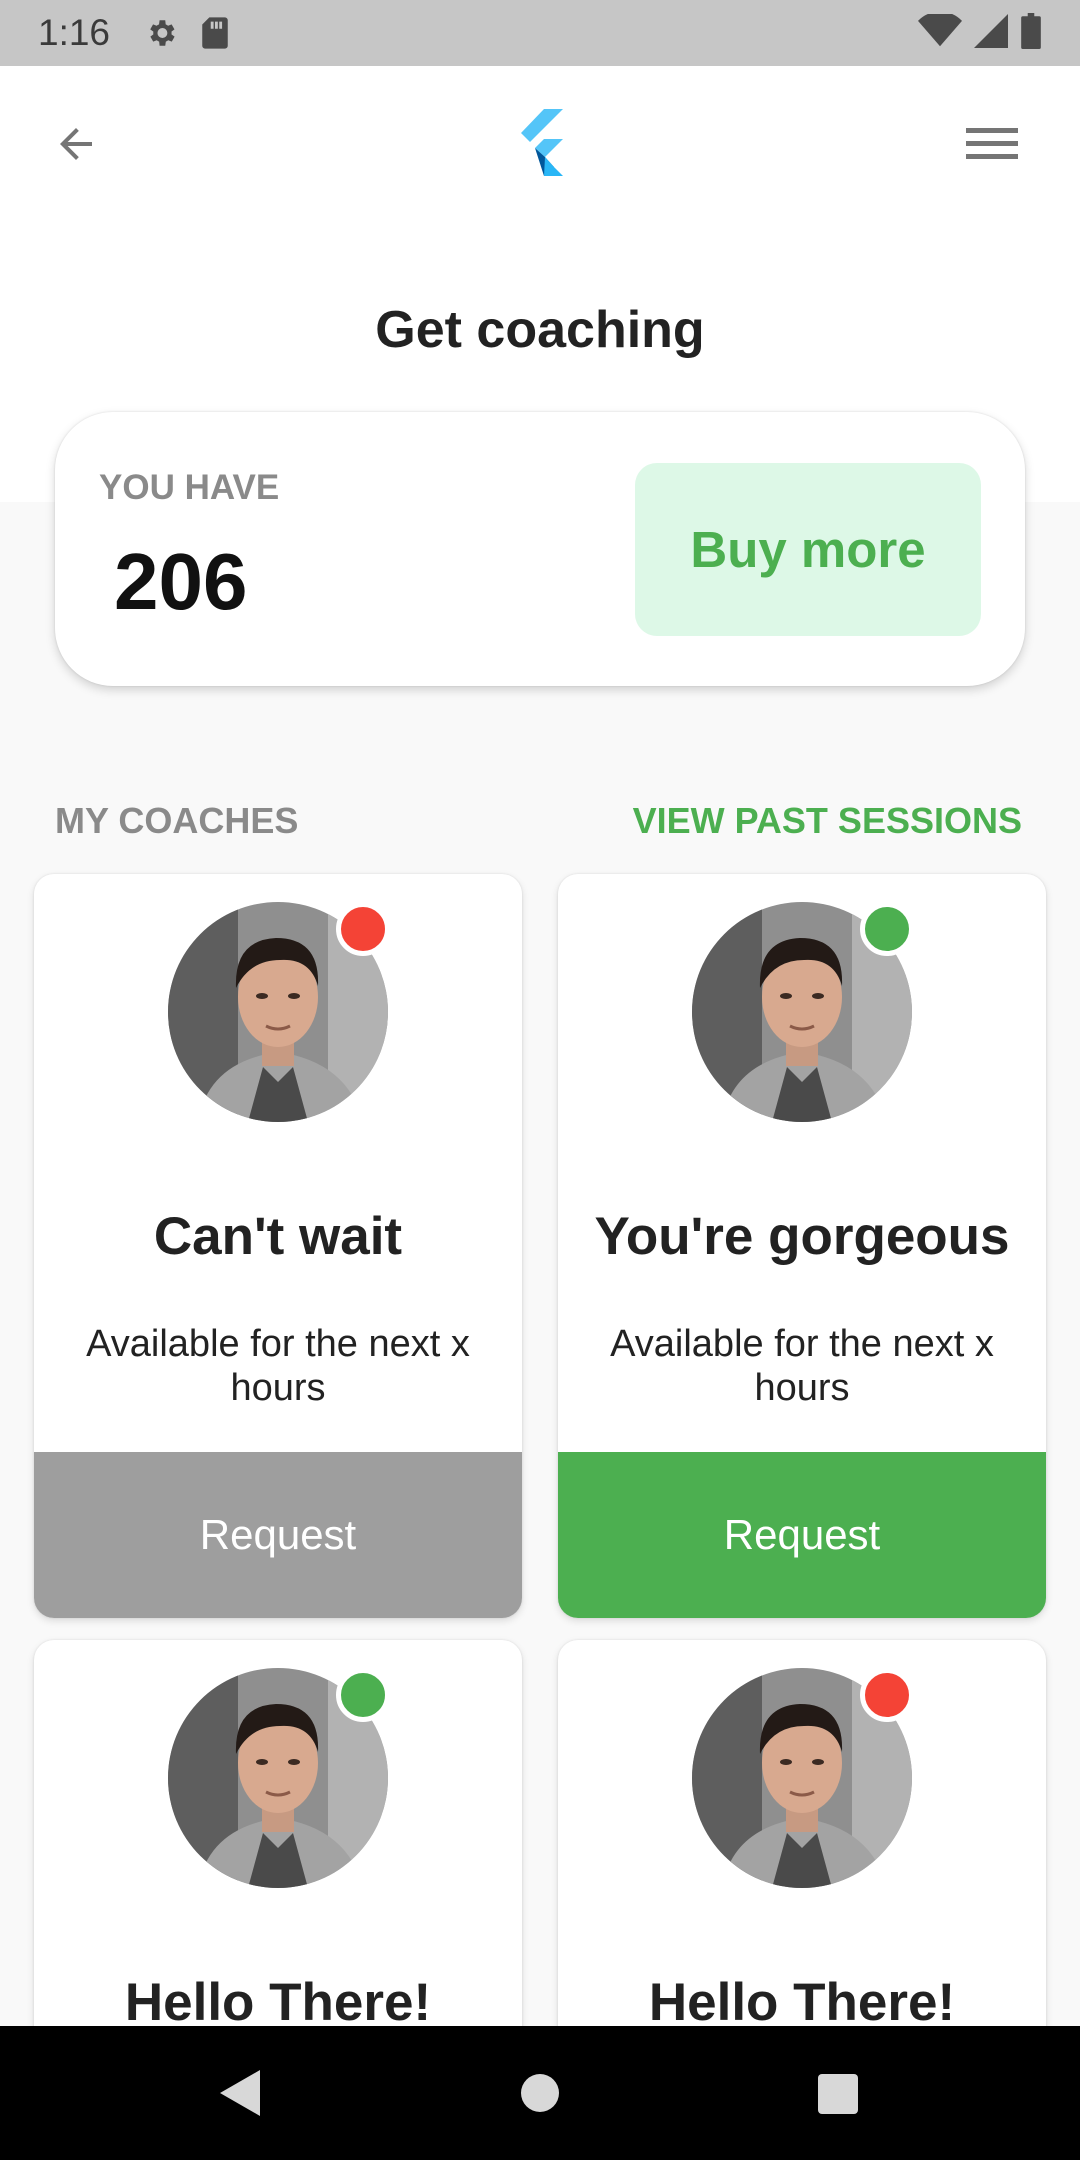 Image resolution: width=1080 pixels, height=2160 pixels. I want to click on sd-card-icon, so click(215, 33).